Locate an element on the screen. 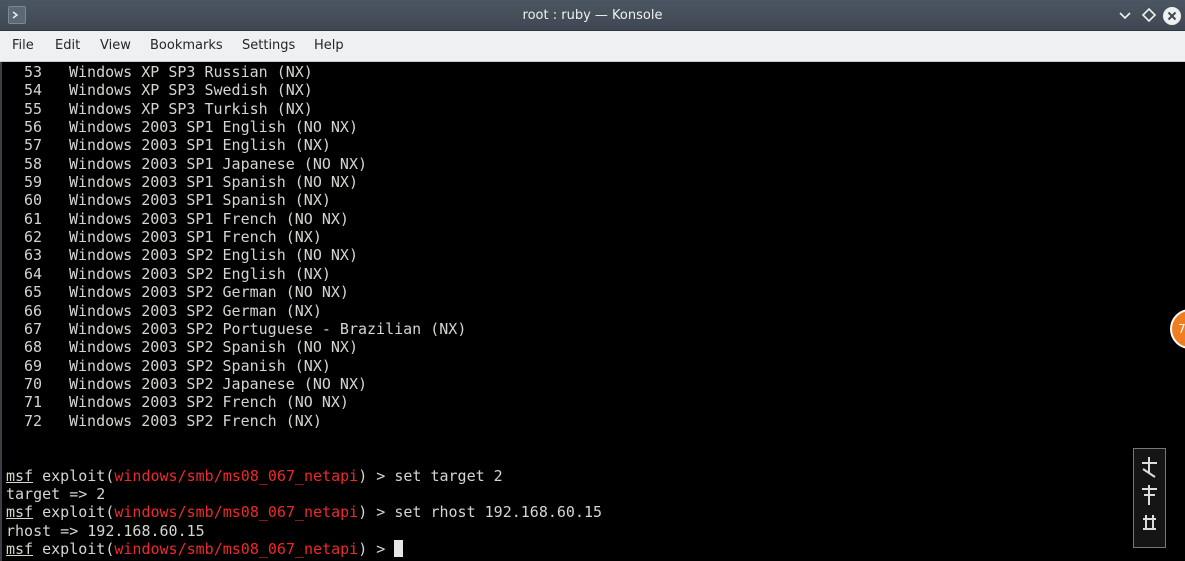 The height and width of the screenshot is (561, 1185). command-output-line: target => 2 is located at coordinates (56, 494).